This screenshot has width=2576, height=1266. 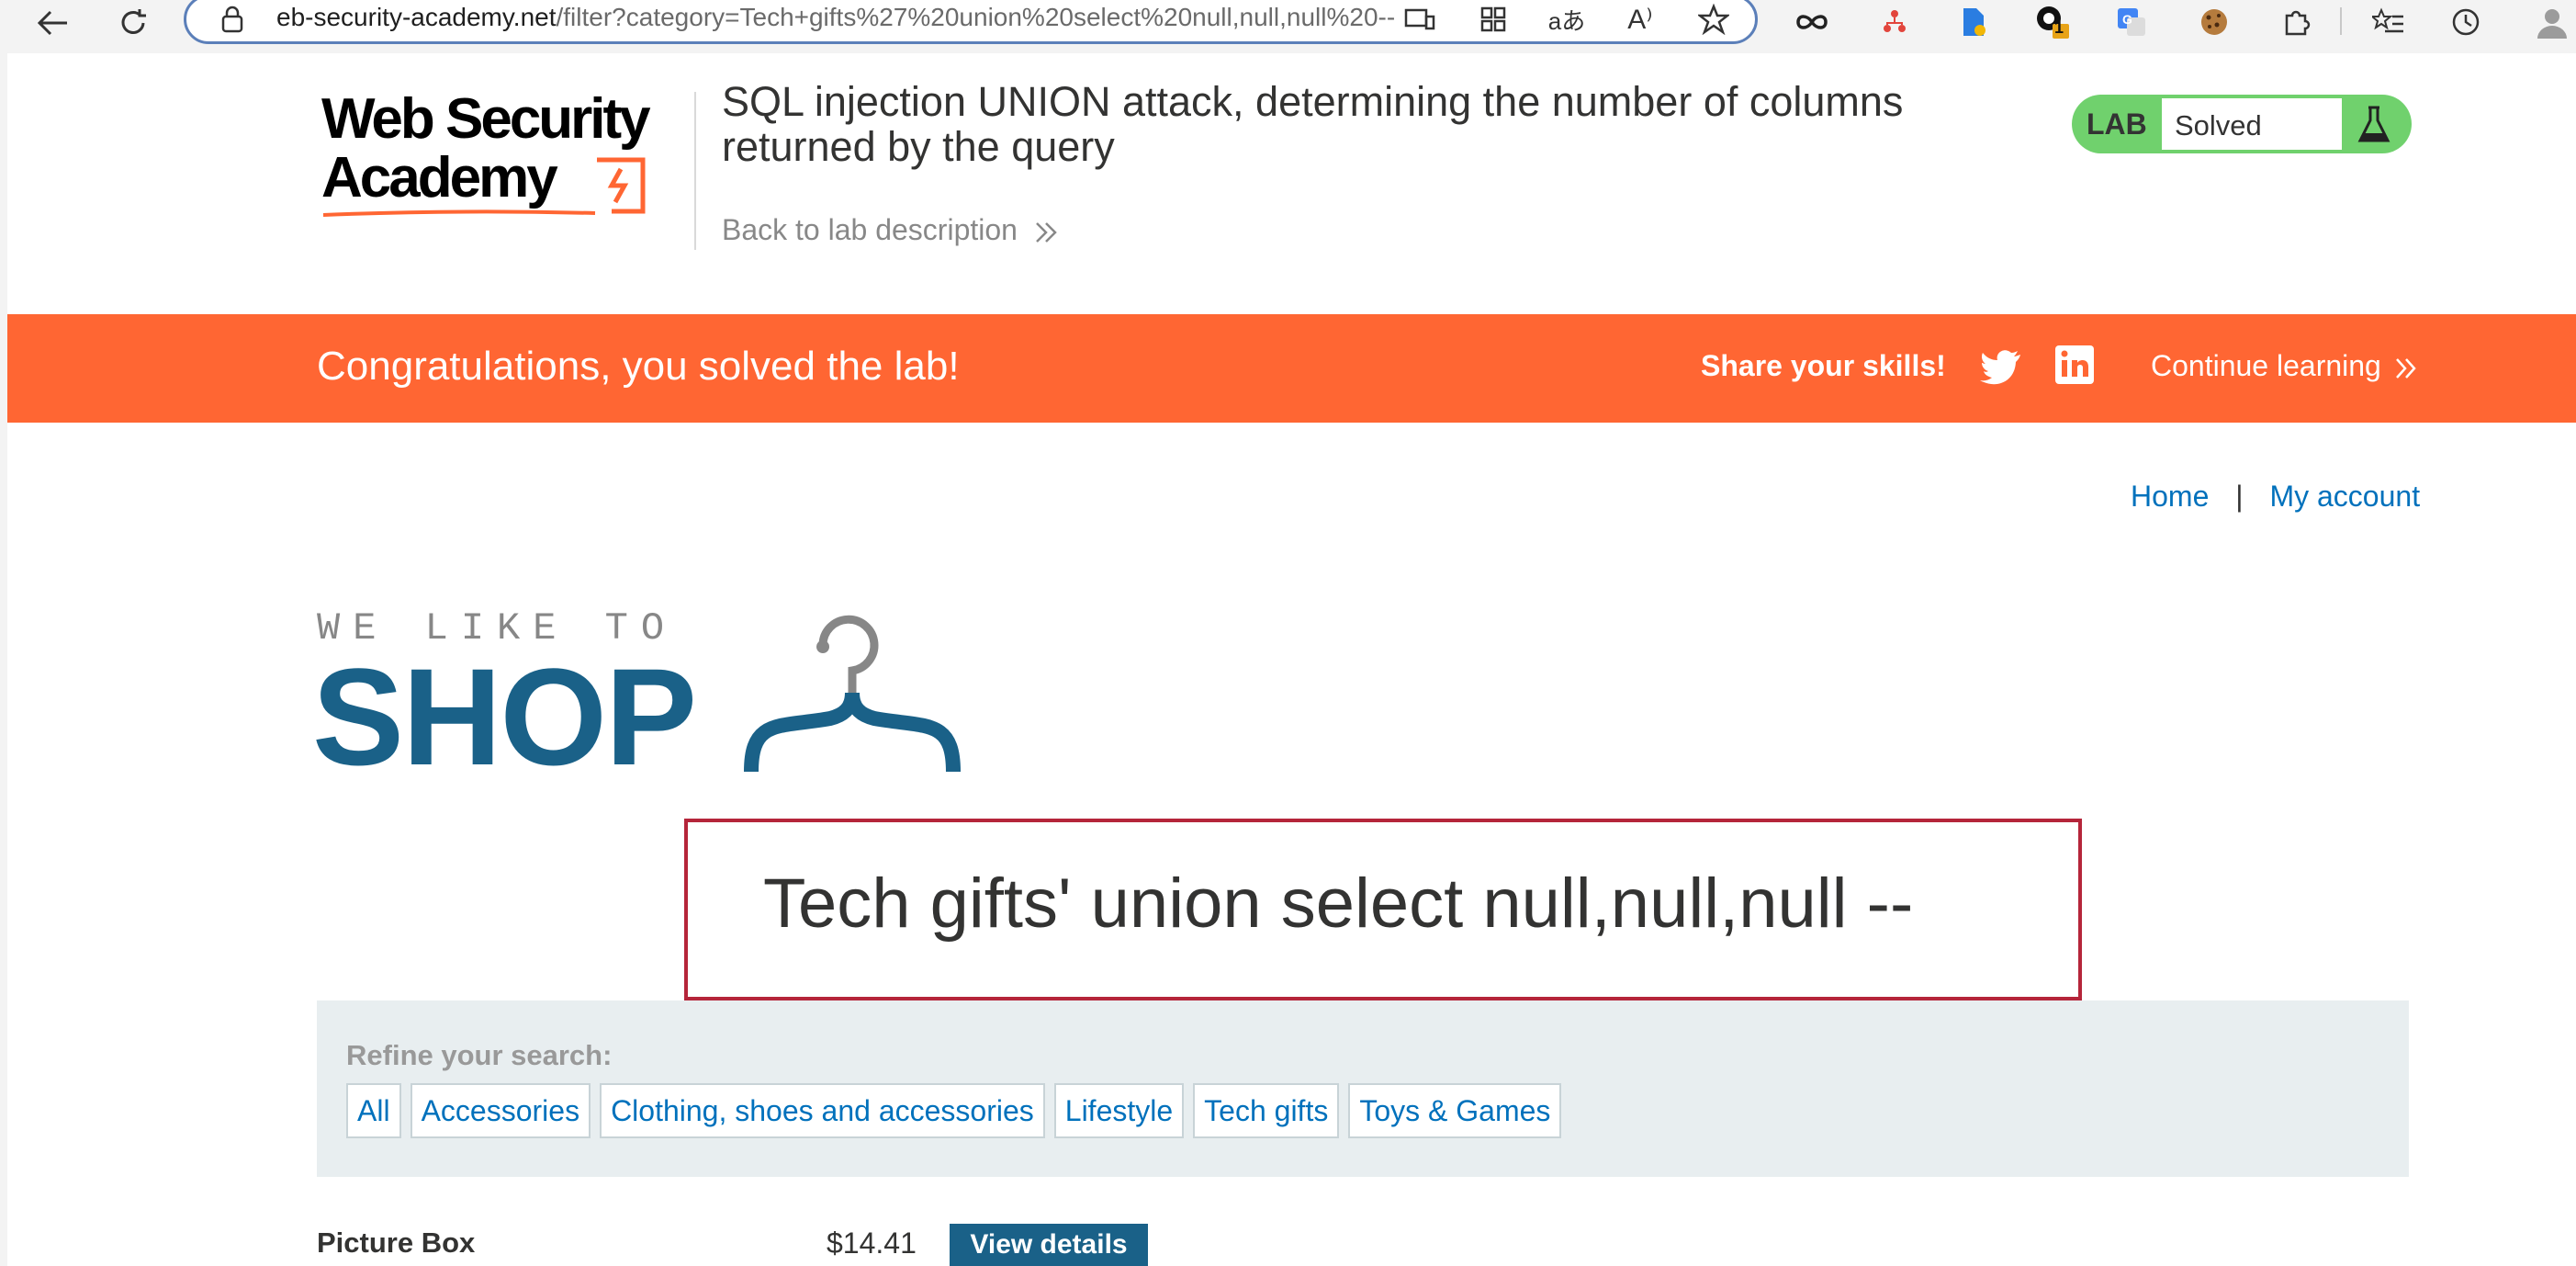 What do you see at coordinates (2117, 124) in the screenshot?
I see `lab-status-label: LAB` at bounding box center [2117, 124].